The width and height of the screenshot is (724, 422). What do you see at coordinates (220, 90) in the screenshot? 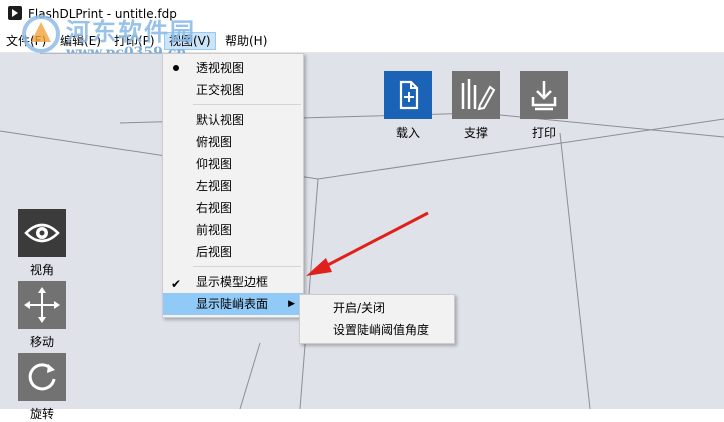
I see `menu-item-label: 正交视图` at bounding box center [220, 90].